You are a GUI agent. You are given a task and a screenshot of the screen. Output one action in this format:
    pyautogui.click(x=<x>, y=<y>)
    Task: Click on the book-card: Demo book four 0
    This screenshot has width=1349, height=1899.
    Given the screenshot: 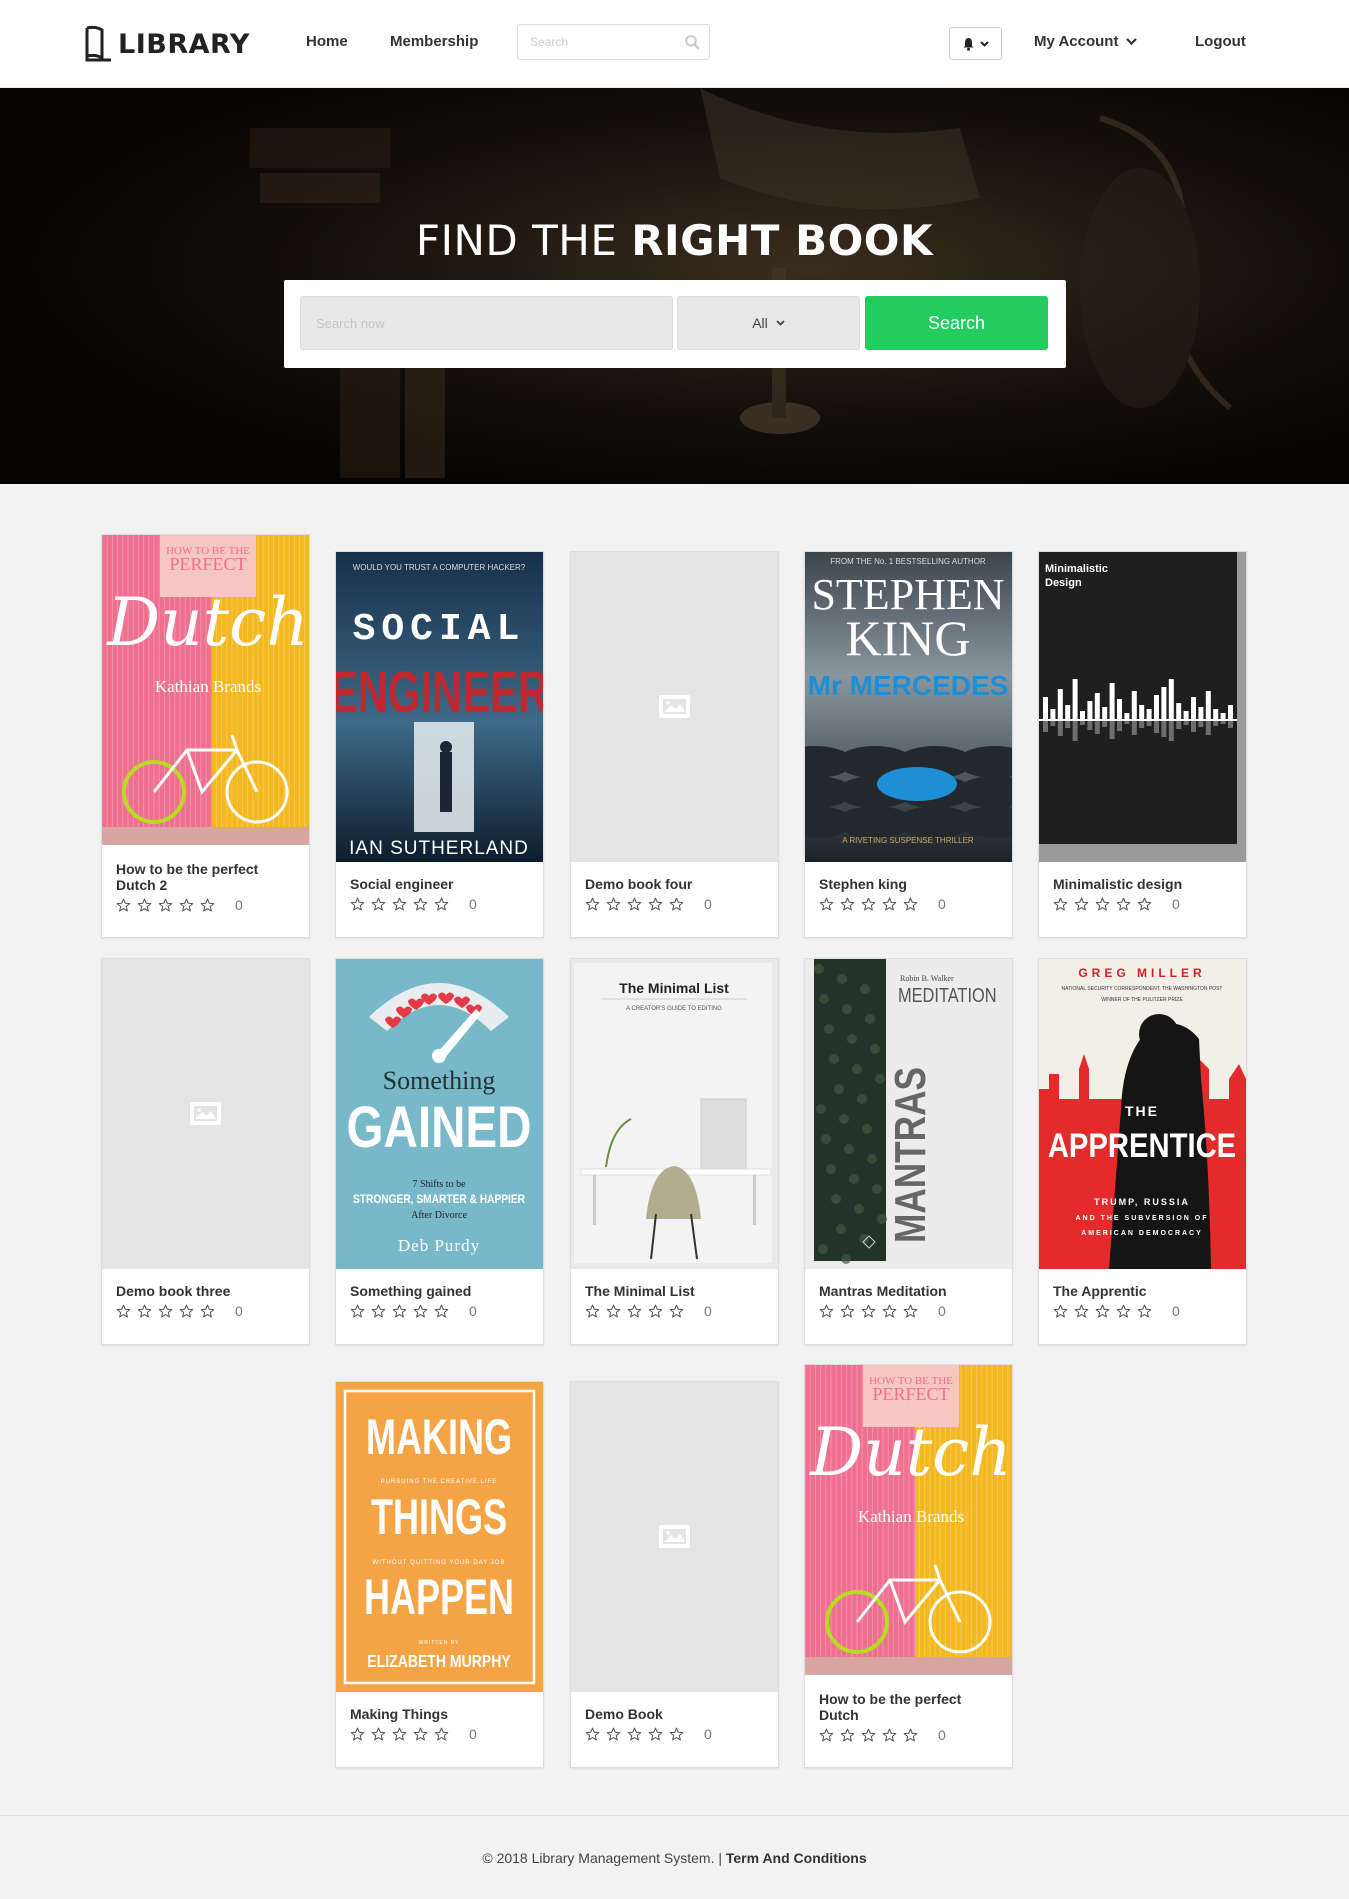 What is the action you would take?
    pyautogui.click(x=674, y=744)
    